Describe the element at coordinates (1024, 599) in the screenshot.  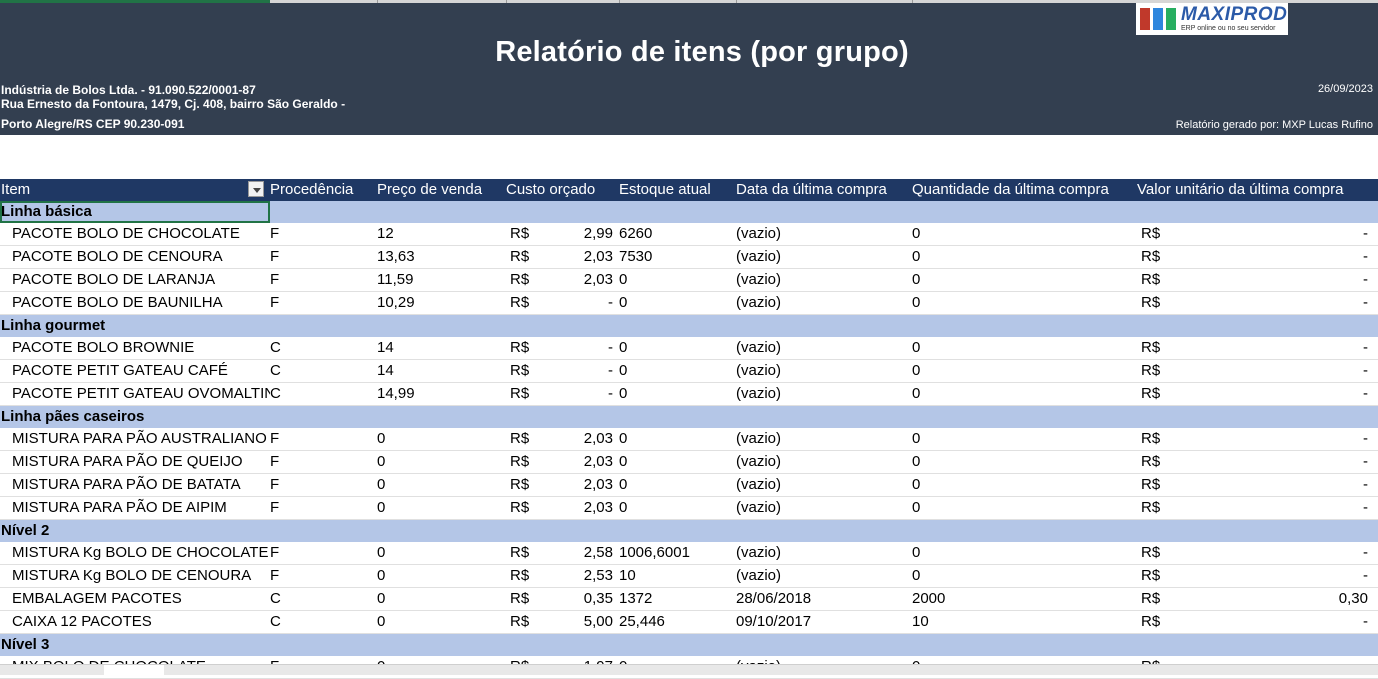
I see `quantidade-cell: 2000` at that location.